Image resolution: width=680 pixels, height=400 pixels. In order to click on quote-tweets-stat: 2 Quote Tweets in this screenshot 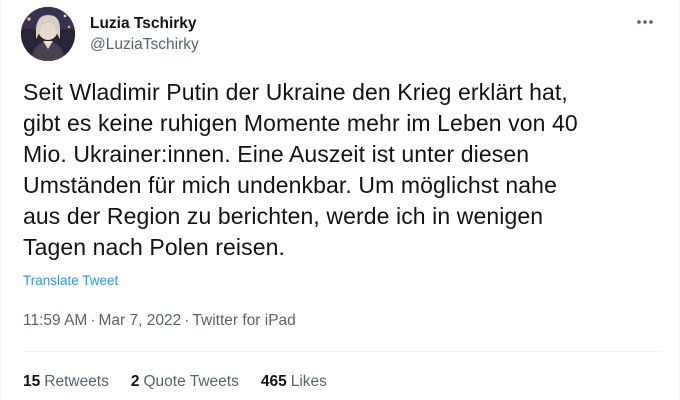, I will do `click(185, 382)`.